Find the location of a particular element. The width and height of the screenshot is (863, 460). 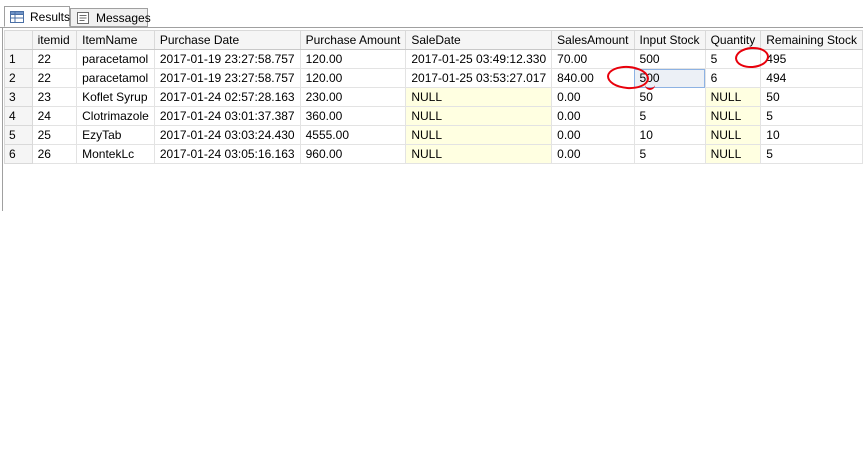

row-number-cell: 2 is located at coordinates (18, 78).